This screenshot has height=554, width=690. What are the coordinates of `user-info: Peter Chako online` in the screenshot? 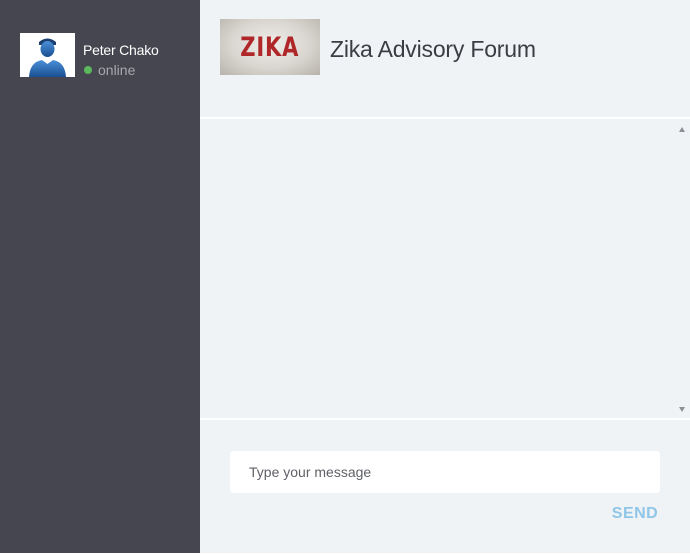 It's located at (121, 55).